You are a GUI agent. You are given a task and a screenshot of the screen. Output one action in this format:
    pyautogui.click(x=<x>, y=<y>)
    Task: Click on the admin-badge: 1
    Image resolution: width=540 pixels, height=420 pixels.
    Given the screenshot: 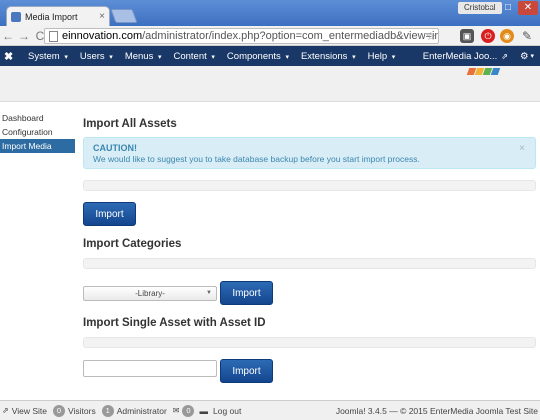 What is the action you would take?
    pyautogui.click(x=107, y=410)
    